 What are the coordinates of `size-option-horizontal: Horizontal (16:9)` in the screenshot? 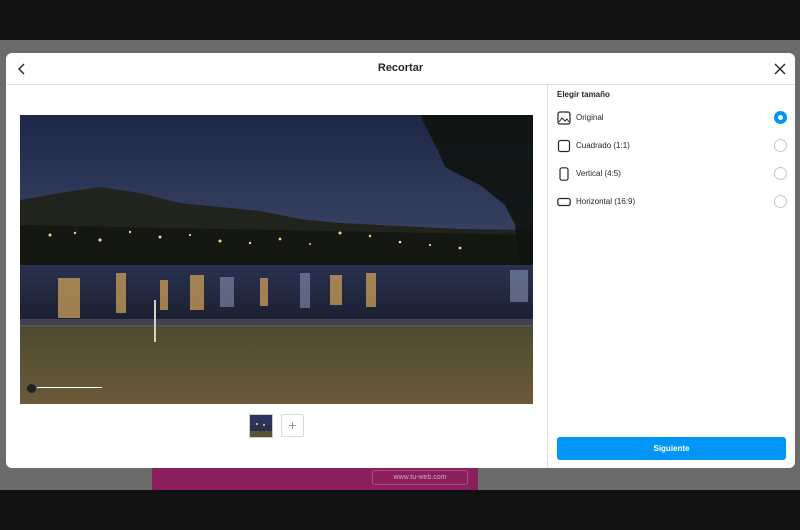 It's located at (671, 202).